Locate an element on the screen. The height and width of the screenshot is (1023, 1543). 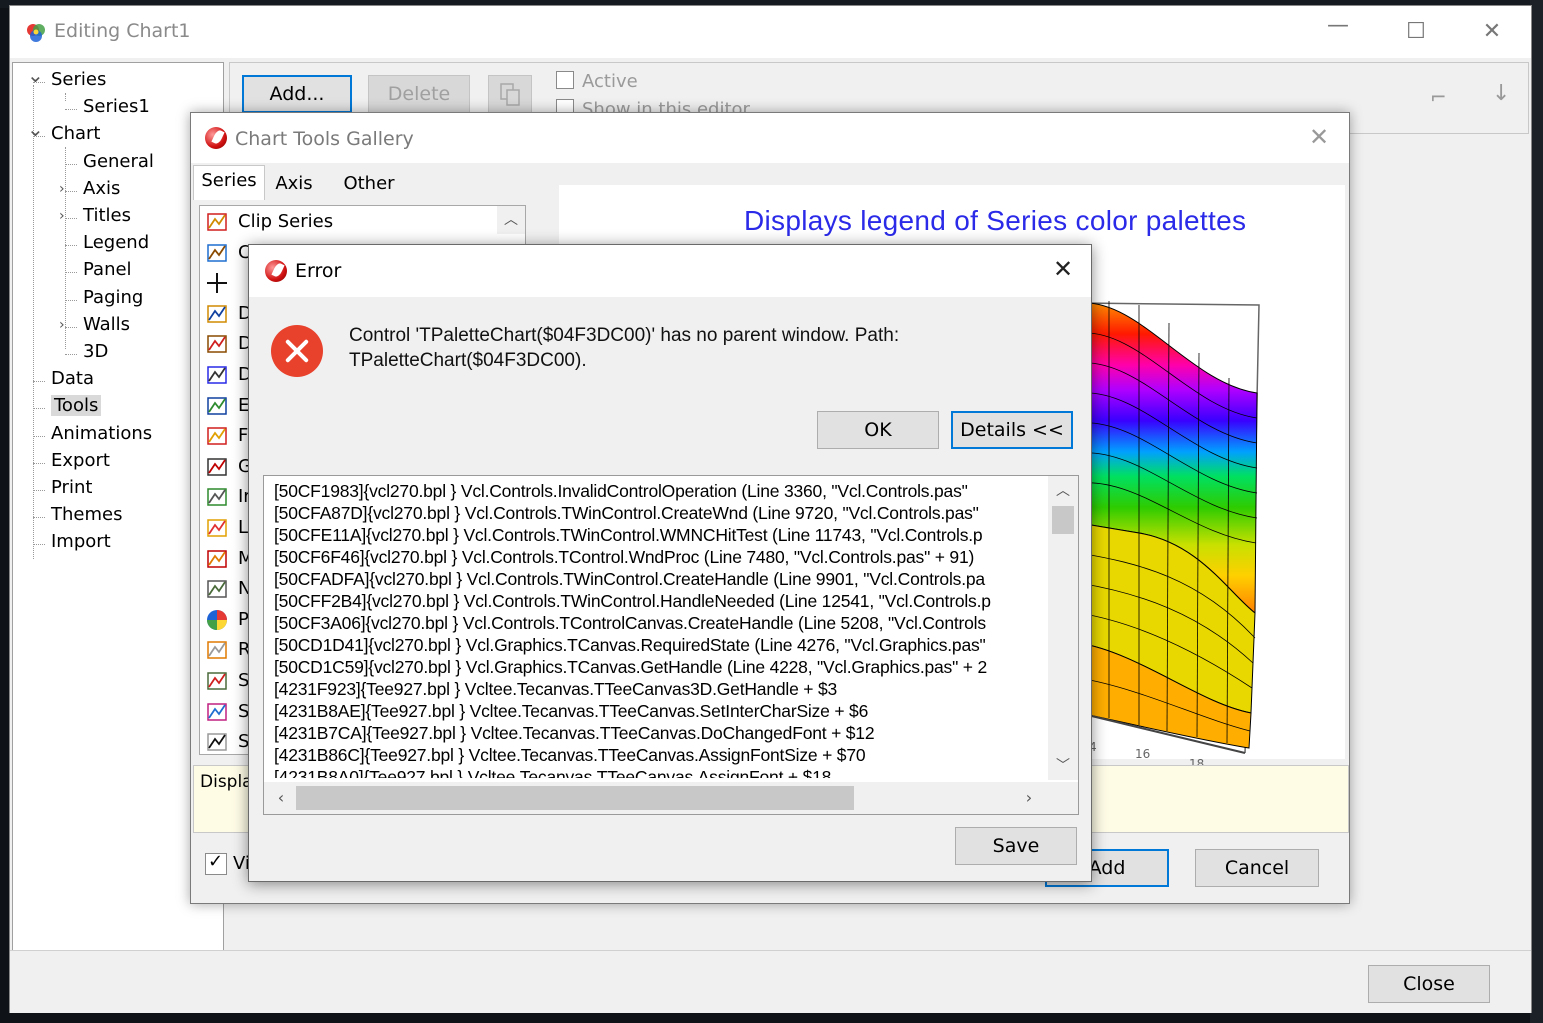
scroll-down-icon: ﹀ is located at coordinates (1063, 766).